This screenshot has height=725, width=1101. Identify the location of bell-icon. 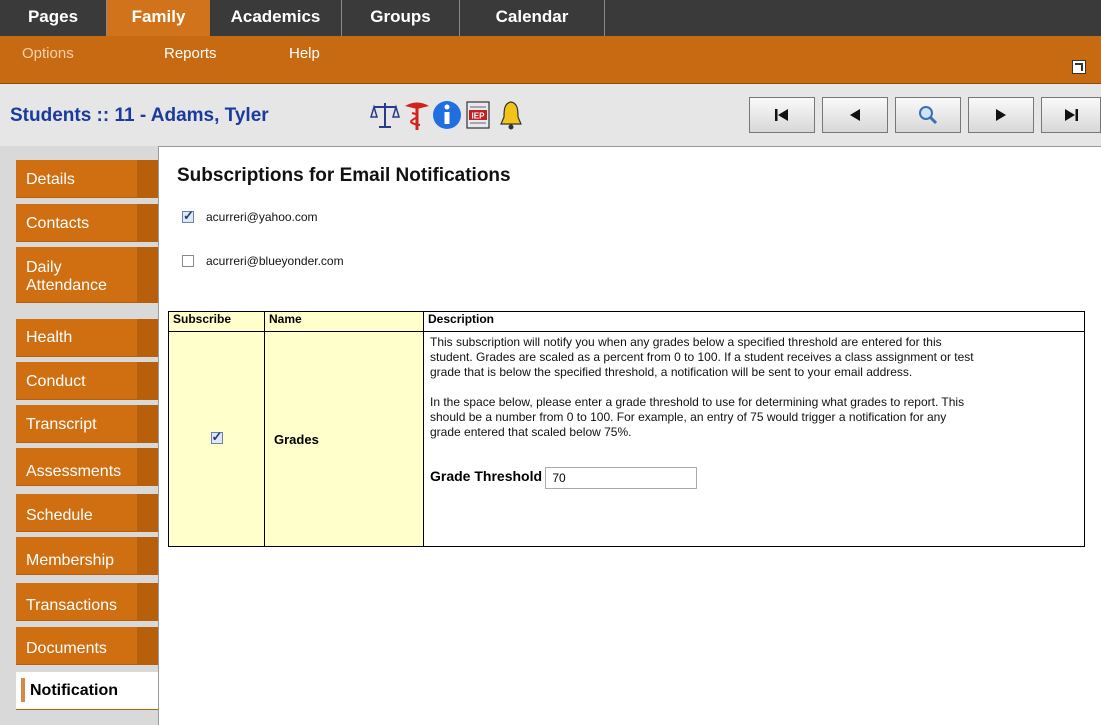
(511, 115).